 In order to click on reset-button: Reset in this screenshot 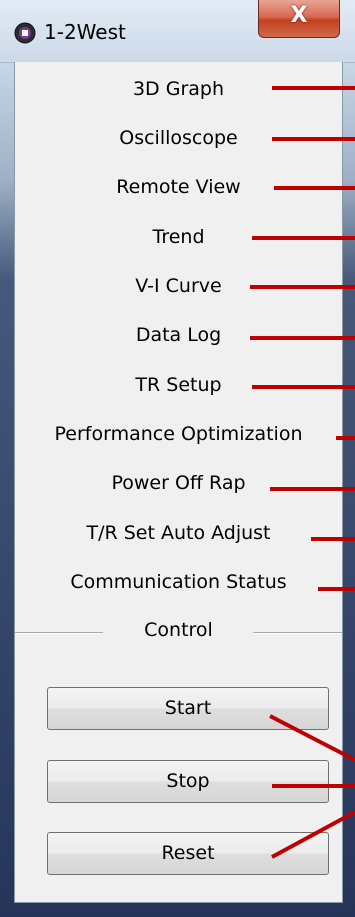, I will do `click(188, 853)`.